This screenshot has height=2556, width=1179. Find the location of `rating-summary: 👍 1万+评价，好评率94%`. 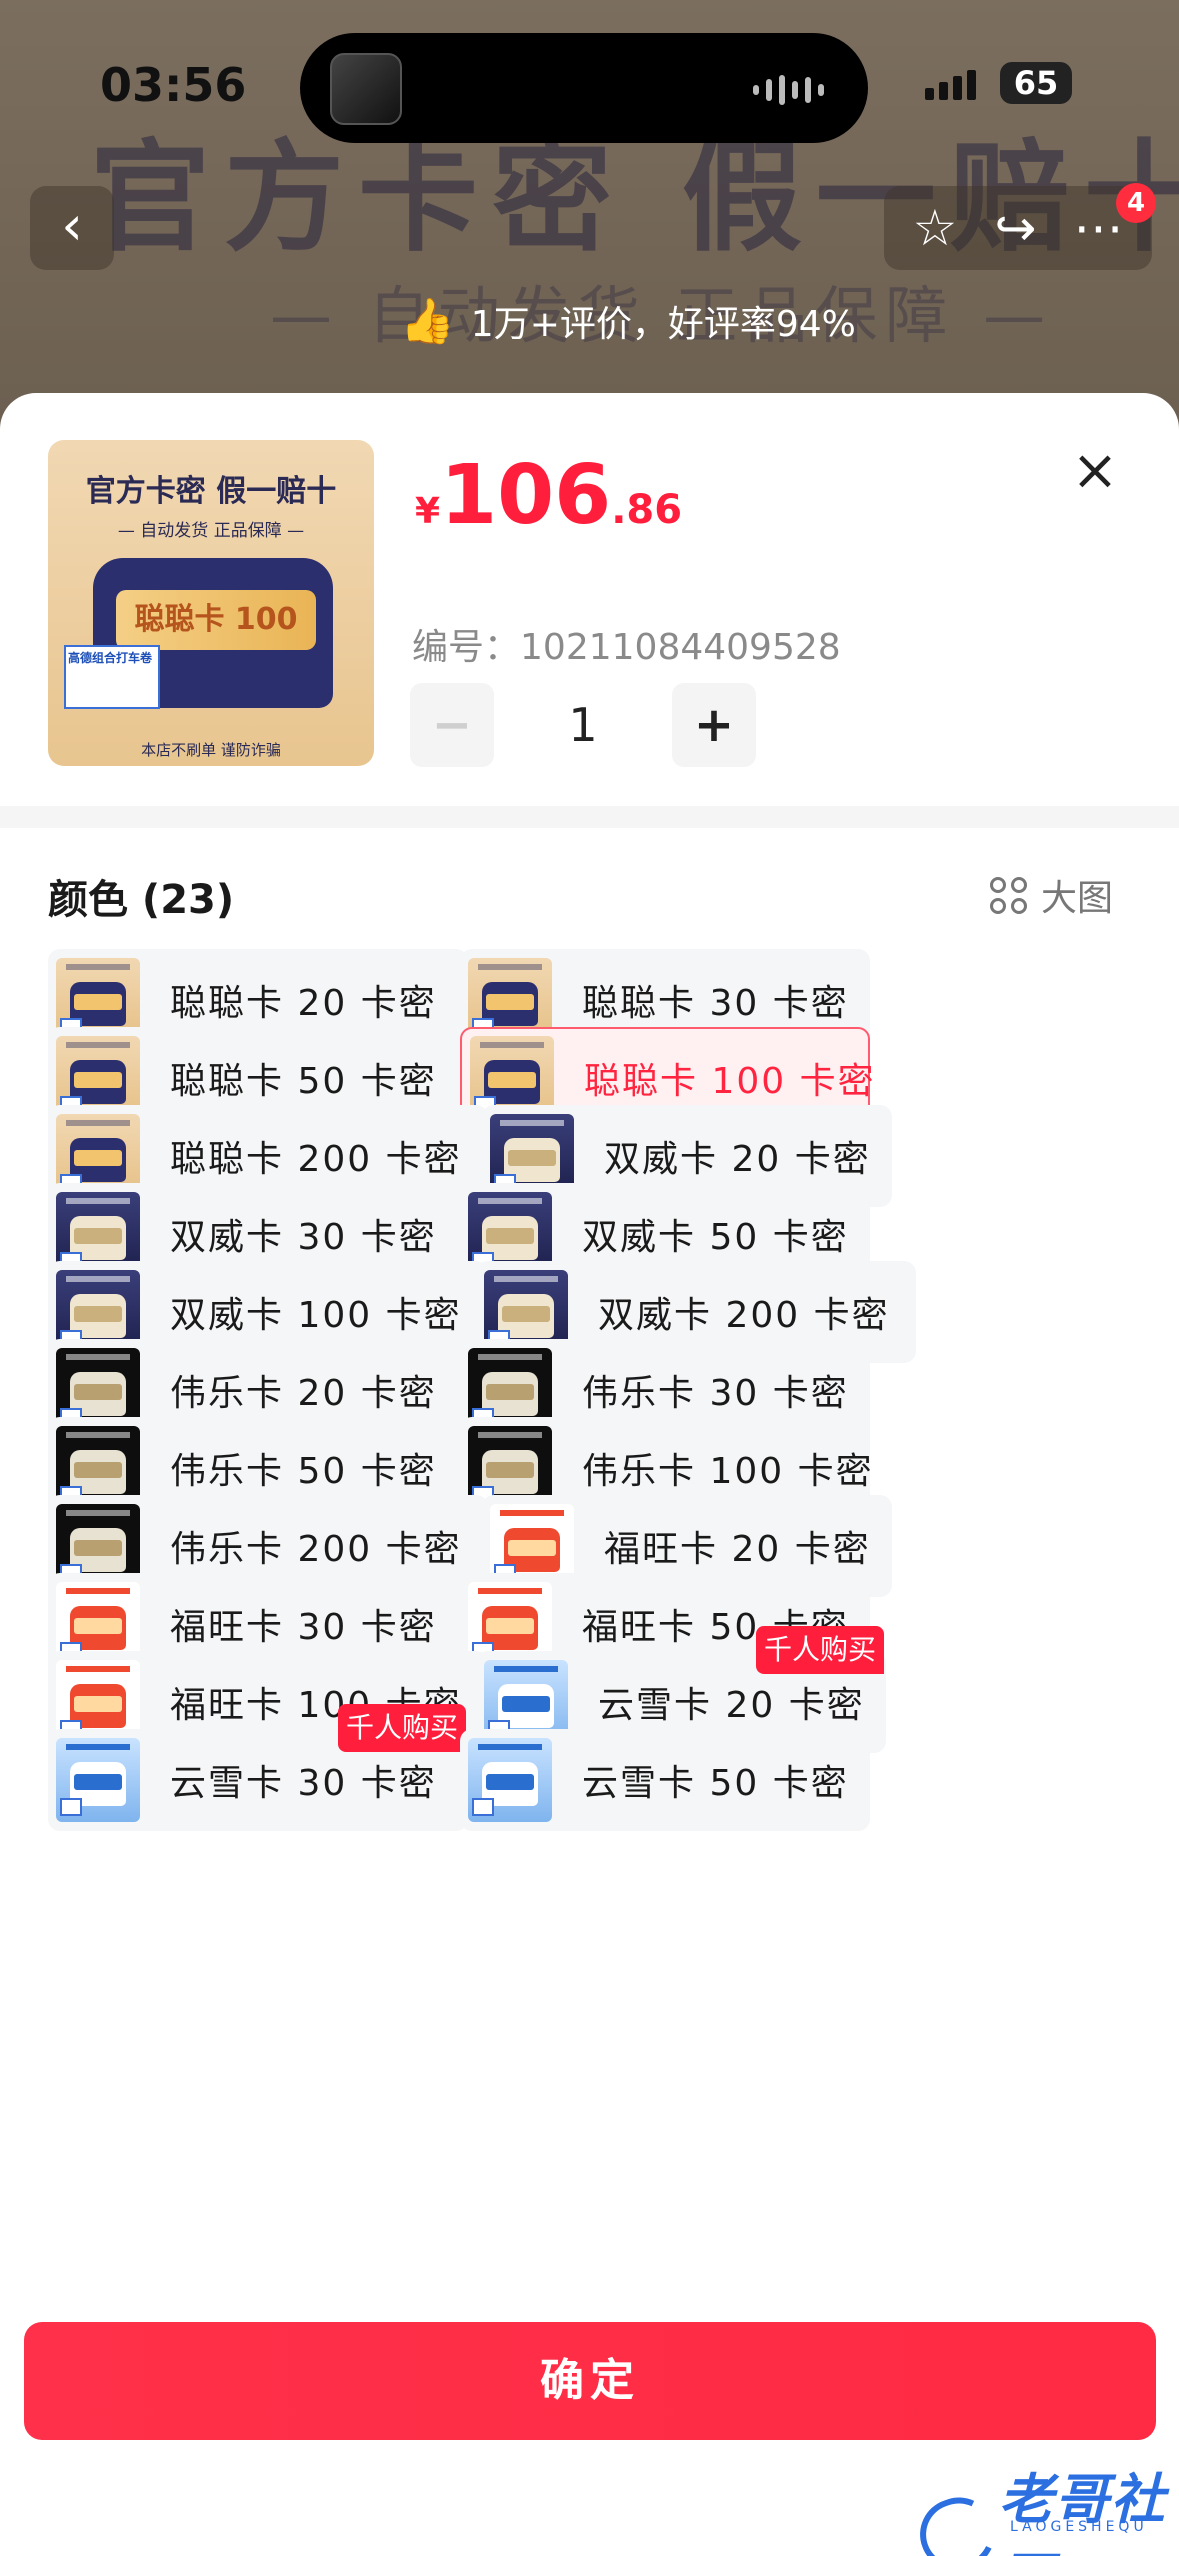

rating-summary: 👍 1万+评价，好评率94% is located at coordinates (628, 321).